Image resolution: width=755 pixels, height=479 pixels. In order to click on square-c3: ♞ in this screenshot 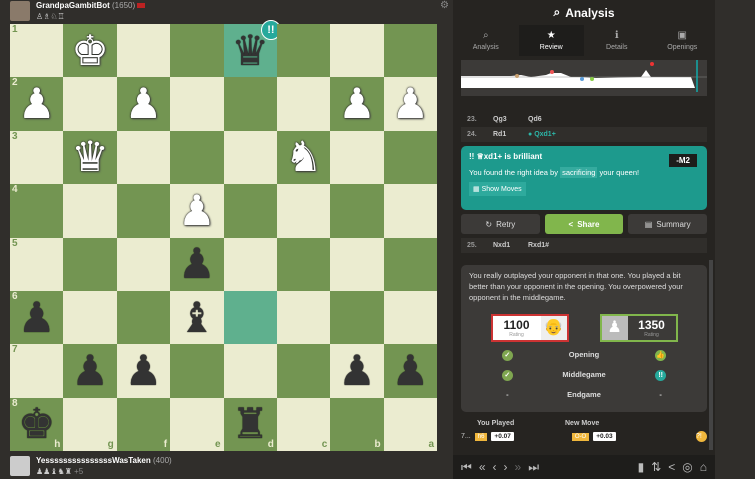, I will do `click(303, 157)`.